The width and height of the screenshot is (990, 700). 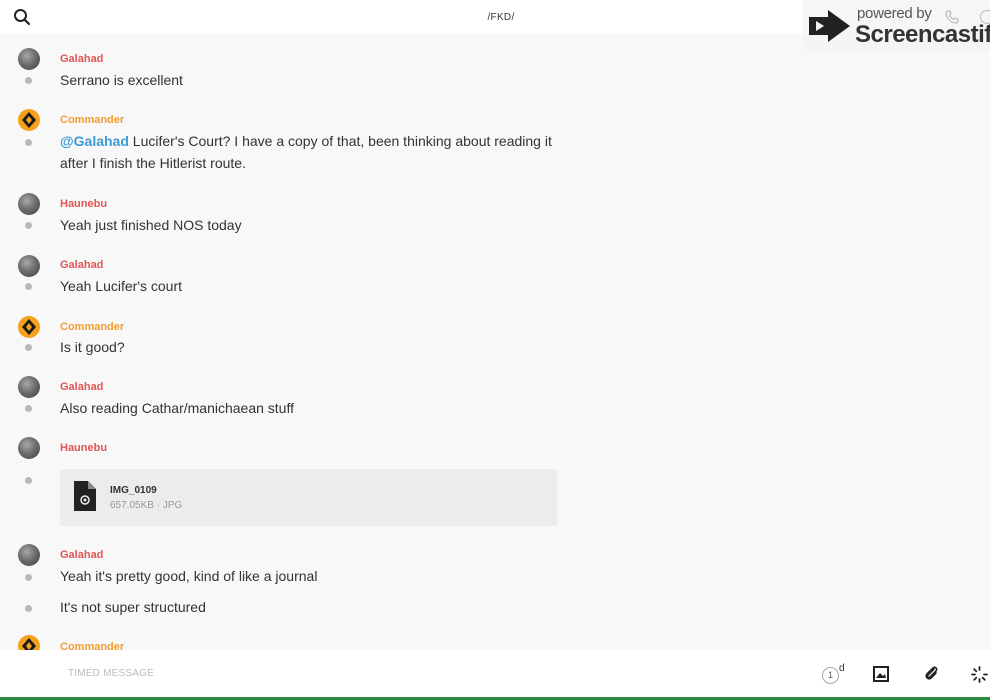 What do you see at coordinates (830, 675) in the screenshot?
I see `timer-value: 1` at bounding box center [830, 675].